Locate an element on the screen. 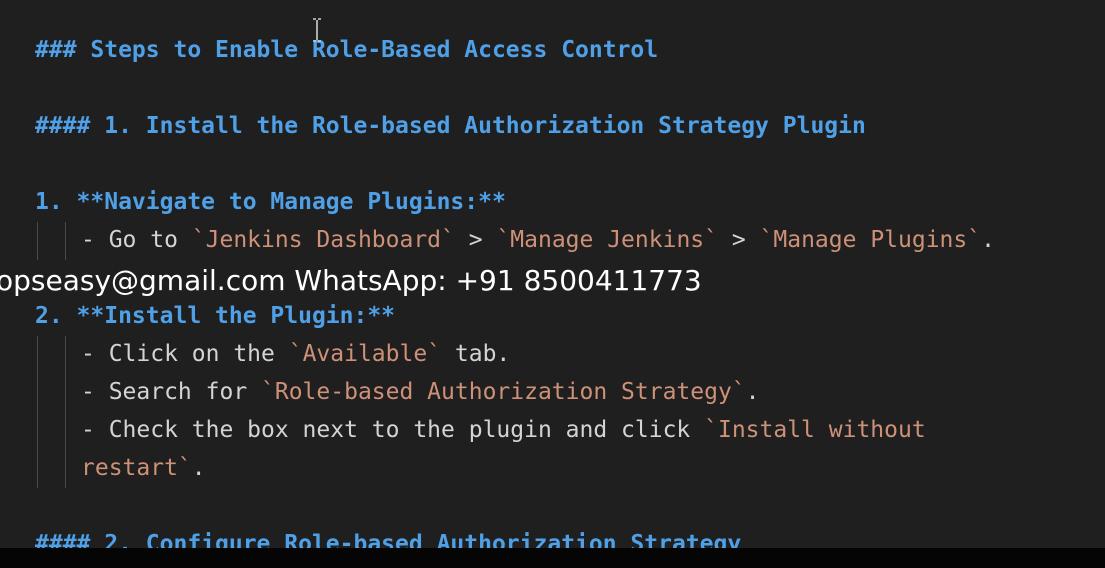 This screenshot has height=568, width=1105. list-number: 2. is located at coordinates (56, 316).